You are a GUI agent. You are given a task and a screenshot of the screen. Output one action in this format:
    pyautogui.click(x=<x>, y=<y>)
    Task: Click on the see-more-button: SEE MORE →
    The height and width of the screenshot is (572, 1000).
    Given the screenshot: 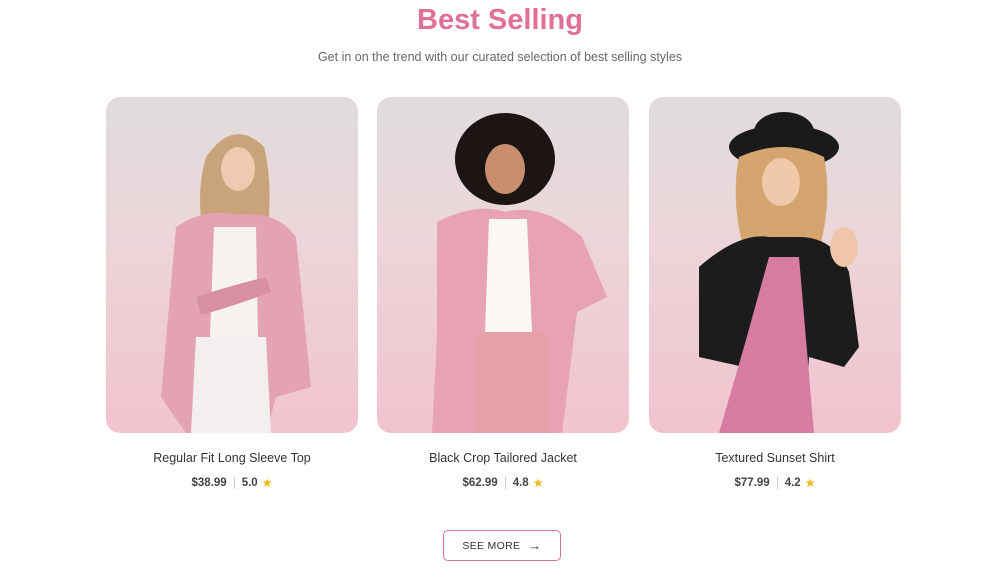 What is the action you would take?
    pyautogui.click(x=502, y=545)
    